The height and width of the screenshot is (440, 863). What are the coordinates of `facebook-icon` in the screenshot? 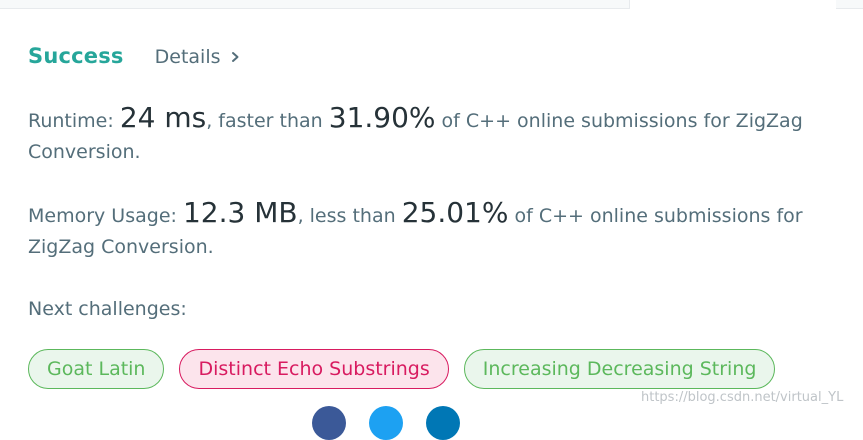 It's located at (329, 423).